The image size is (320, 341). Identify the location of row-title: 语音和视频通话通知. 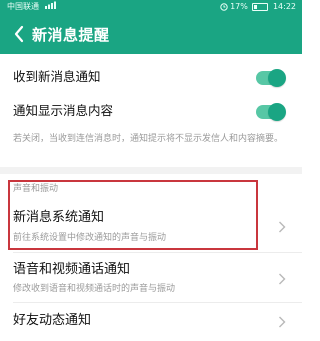
(72, 269).